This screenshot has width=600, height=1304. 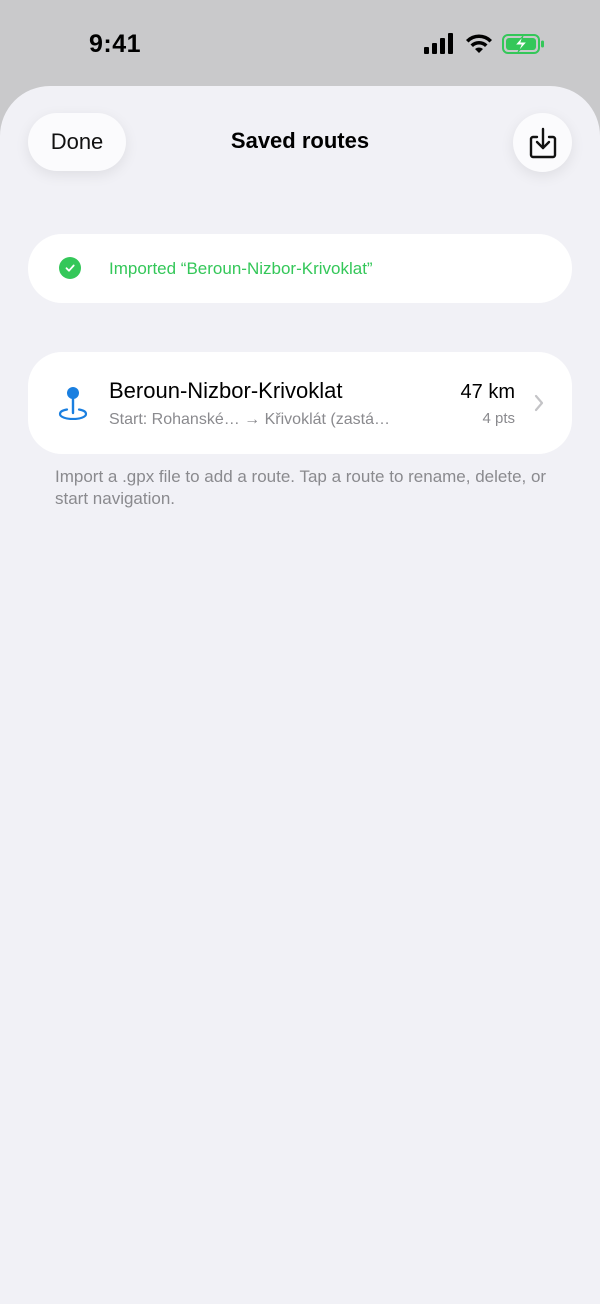 I want to click on status-icons, so click(x=484, y=43).